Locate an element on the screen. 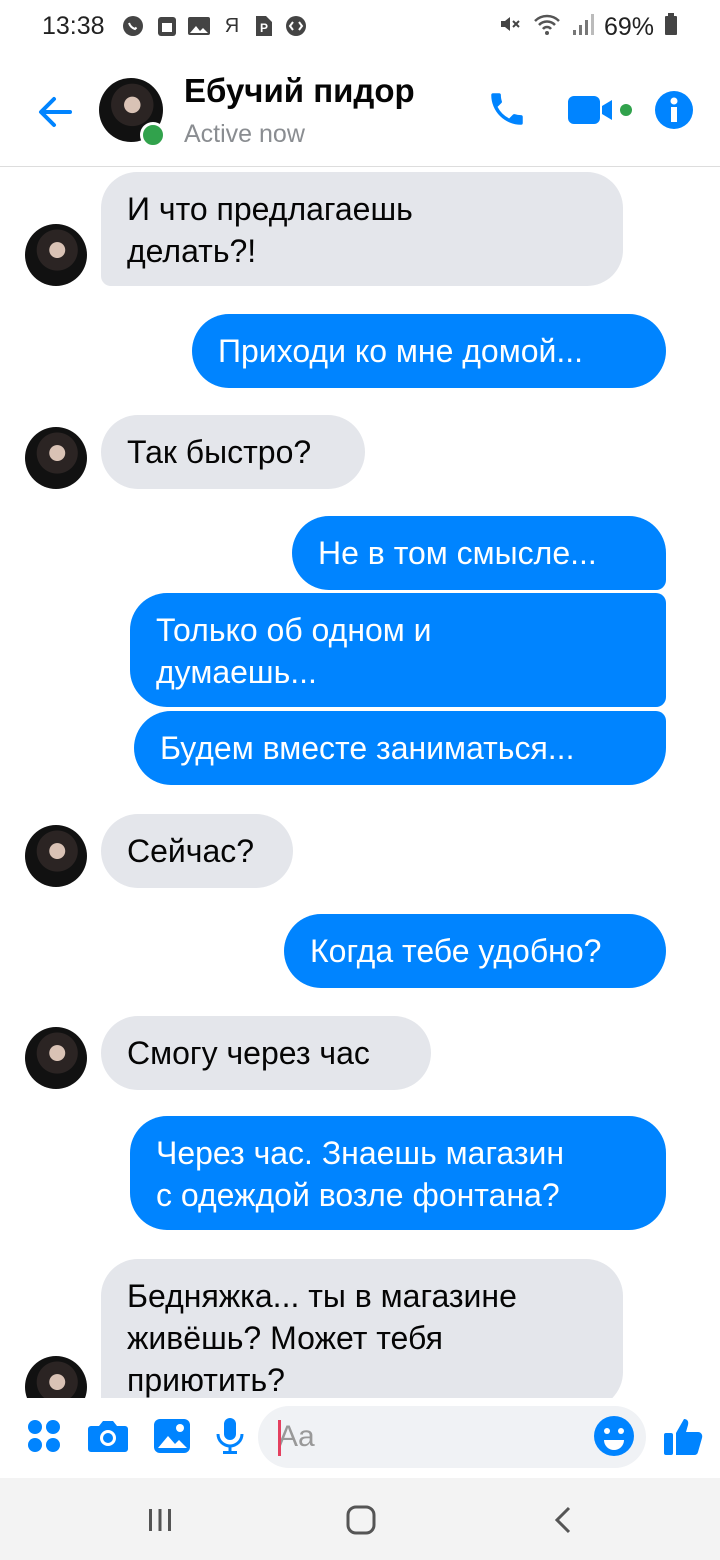 The width and height of the screenshot is (720, 1560). system-navigation-bar is located at coordinates (360, 1519).